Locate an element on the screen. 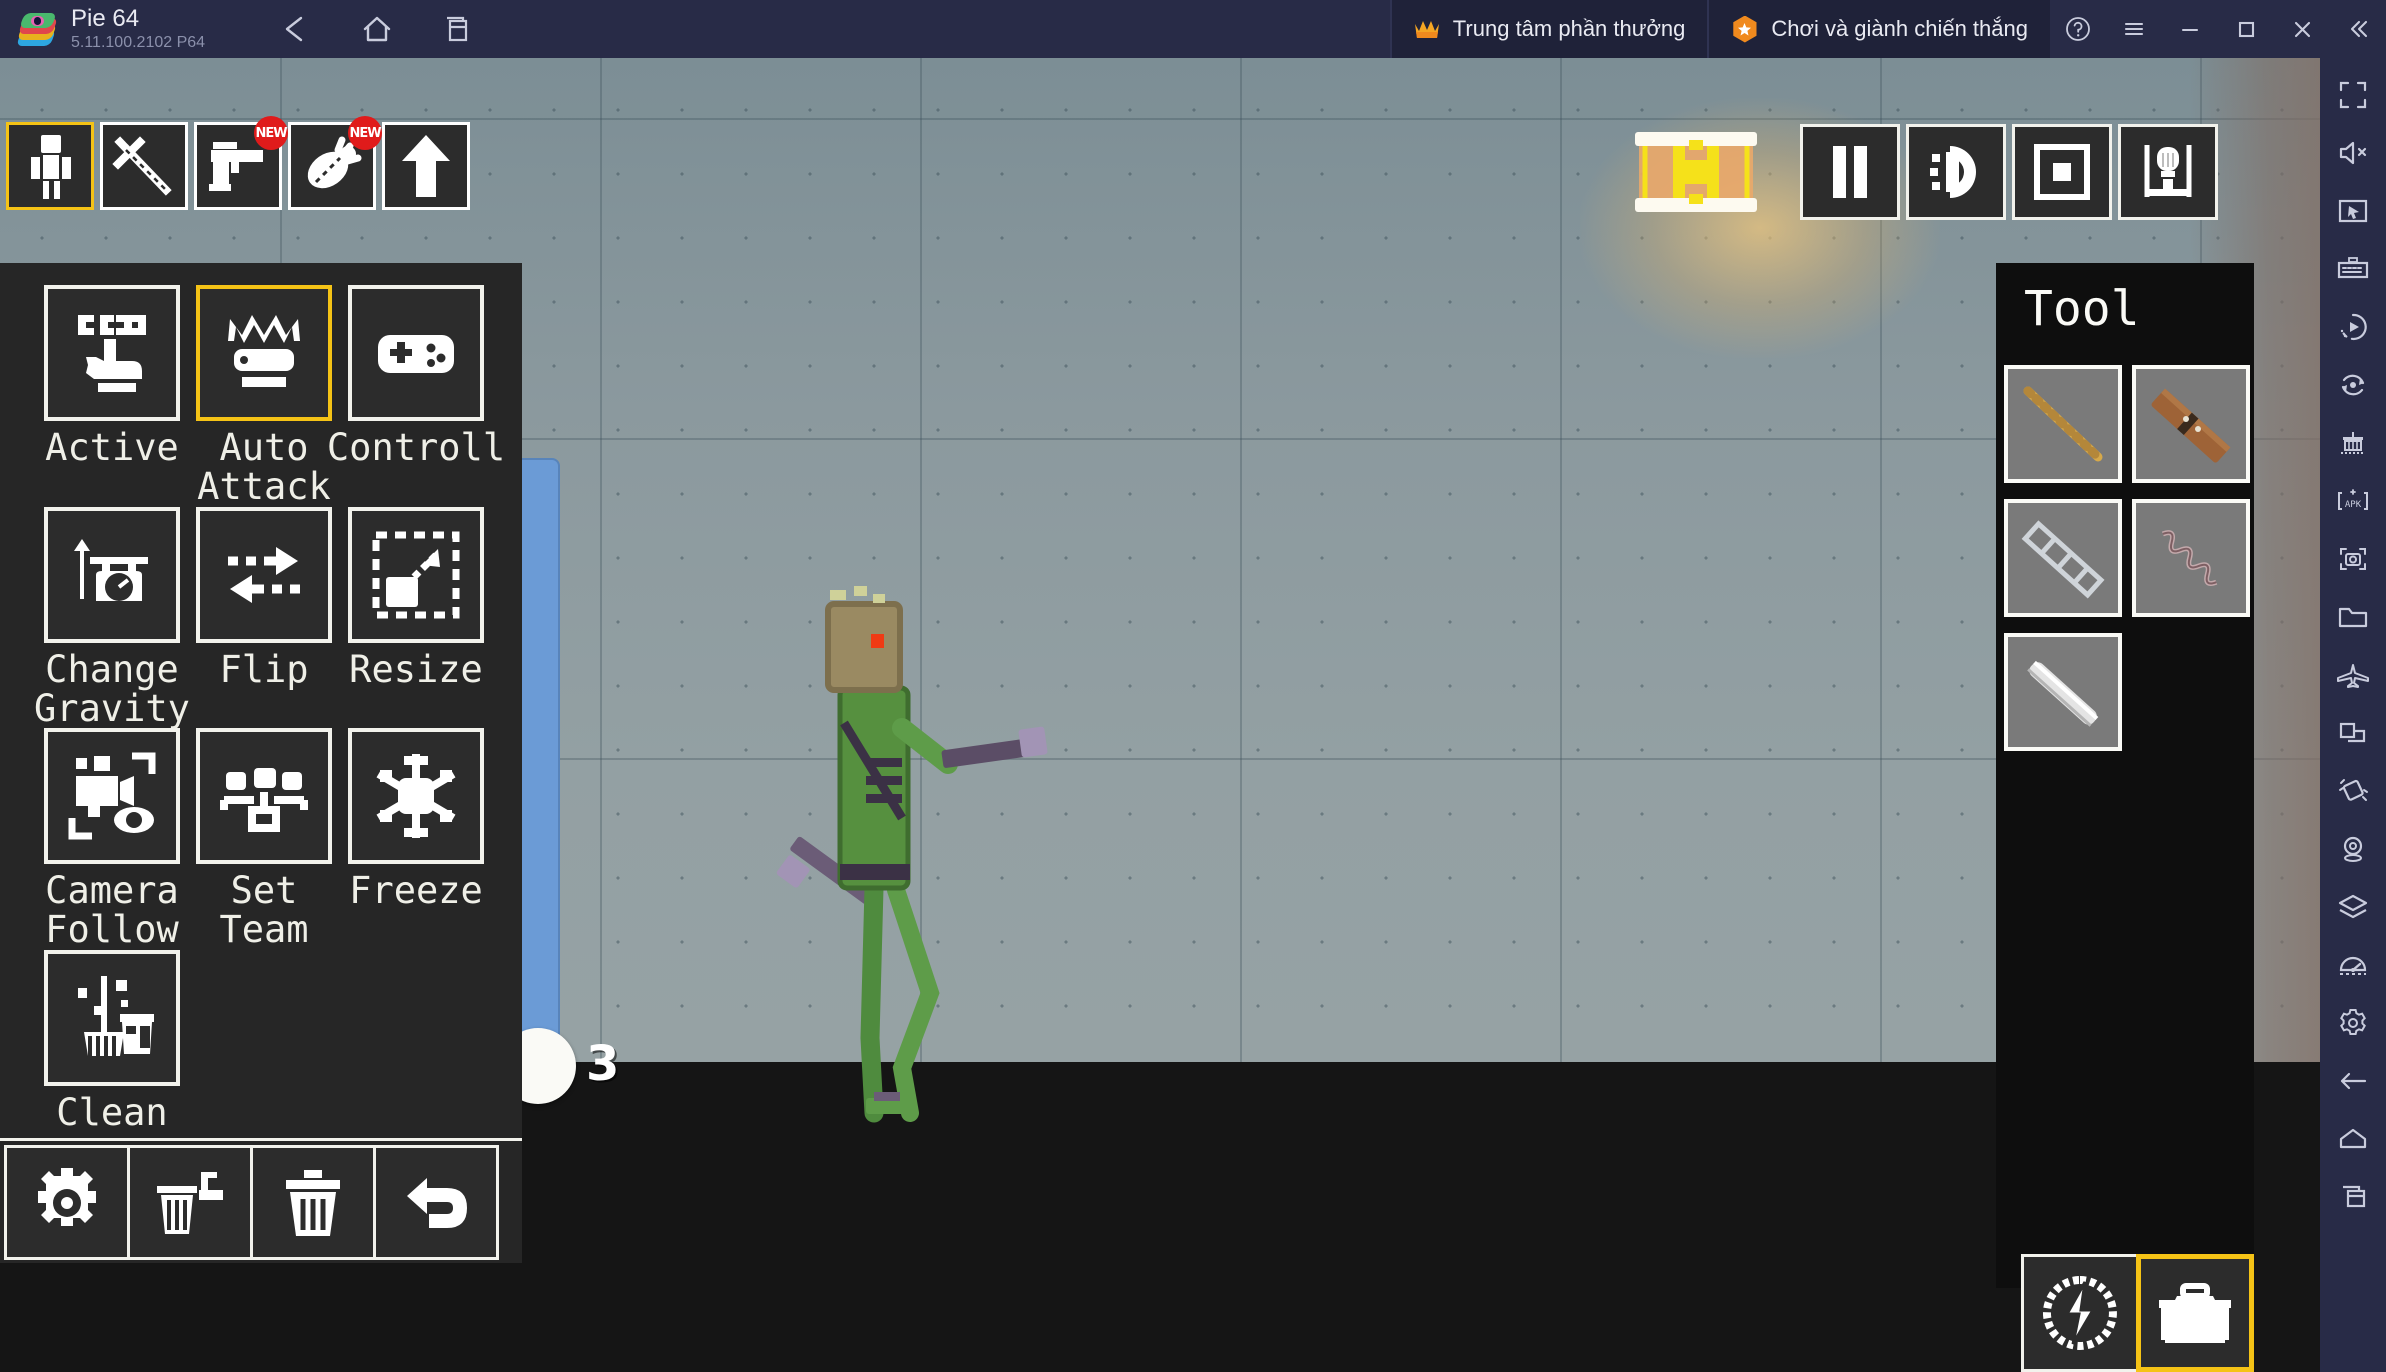 The width and height of the screenshot is (2386, 1372). recents-icon is located at coordinates (2353, 1197).